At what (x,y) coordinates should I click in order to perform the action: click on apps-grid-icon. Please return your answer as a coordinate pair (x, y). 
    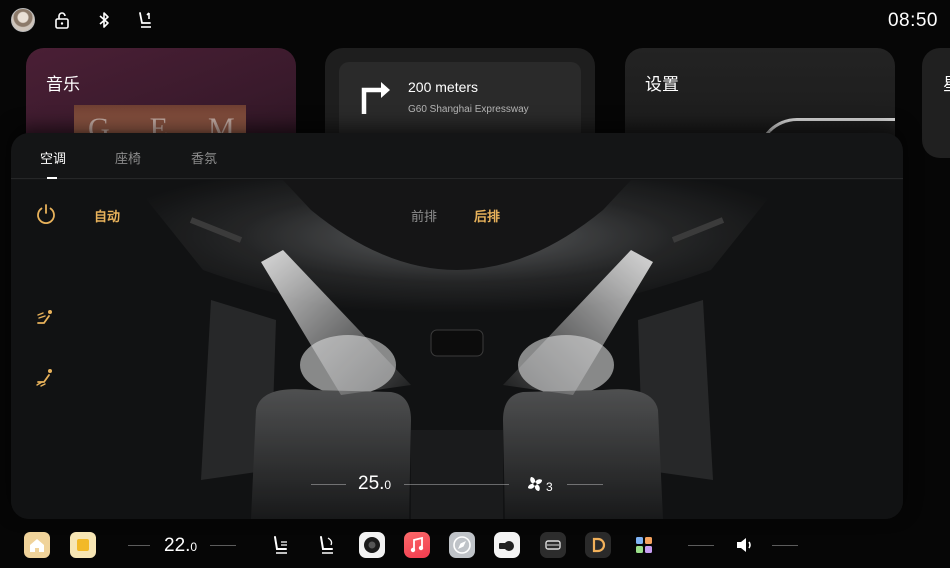
    Looking at the image, I should click on (644, 545).